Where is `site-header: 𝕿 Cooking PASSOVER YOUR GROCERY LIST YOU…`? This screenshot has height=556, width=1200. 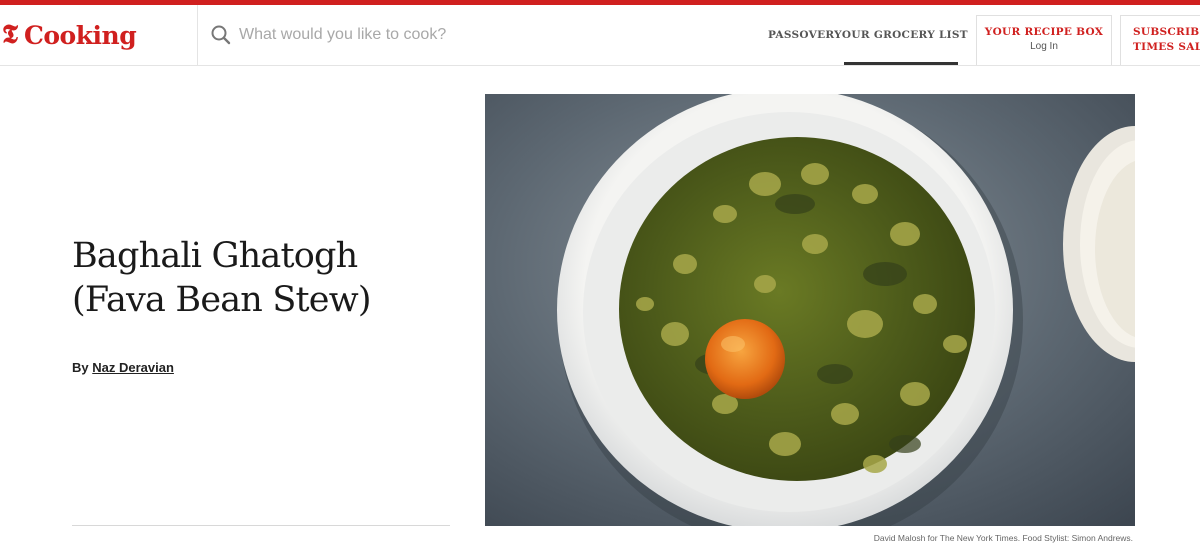 site-header: 𝕿 Cooking PASSOVER YOUR GROCERY LIST YOU… is located at coordinates (600, 35).